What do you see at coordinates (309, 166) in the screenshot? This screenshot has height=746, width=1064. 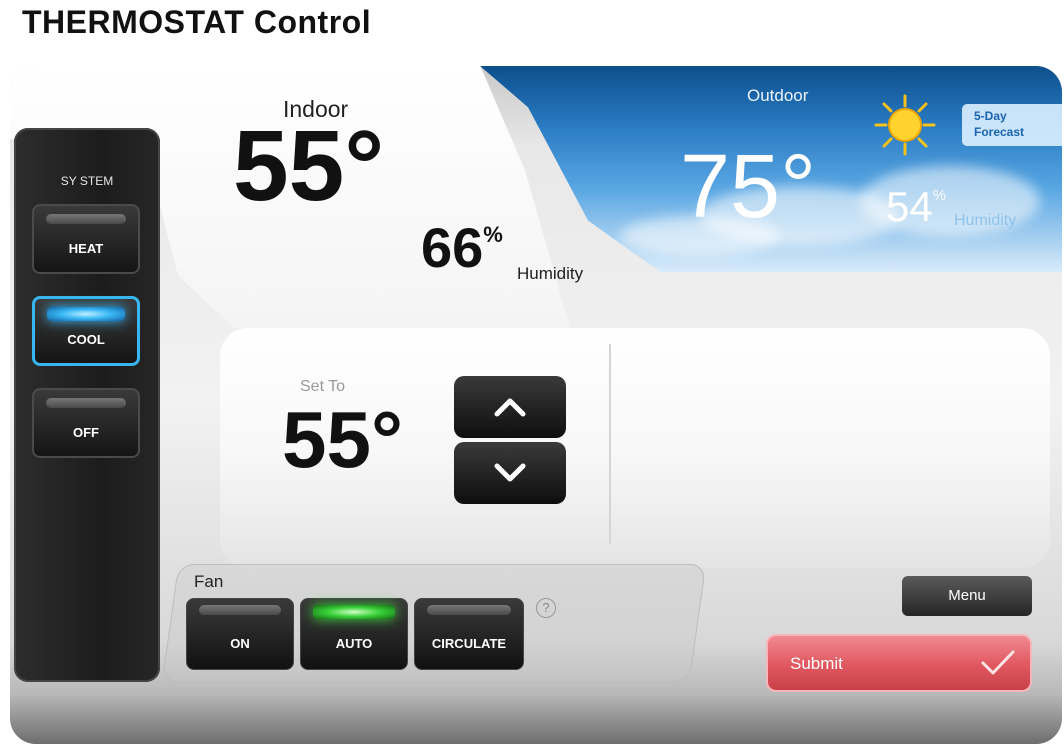 I see `indoor-temperature: 55°` at bounding box center [309, 166].